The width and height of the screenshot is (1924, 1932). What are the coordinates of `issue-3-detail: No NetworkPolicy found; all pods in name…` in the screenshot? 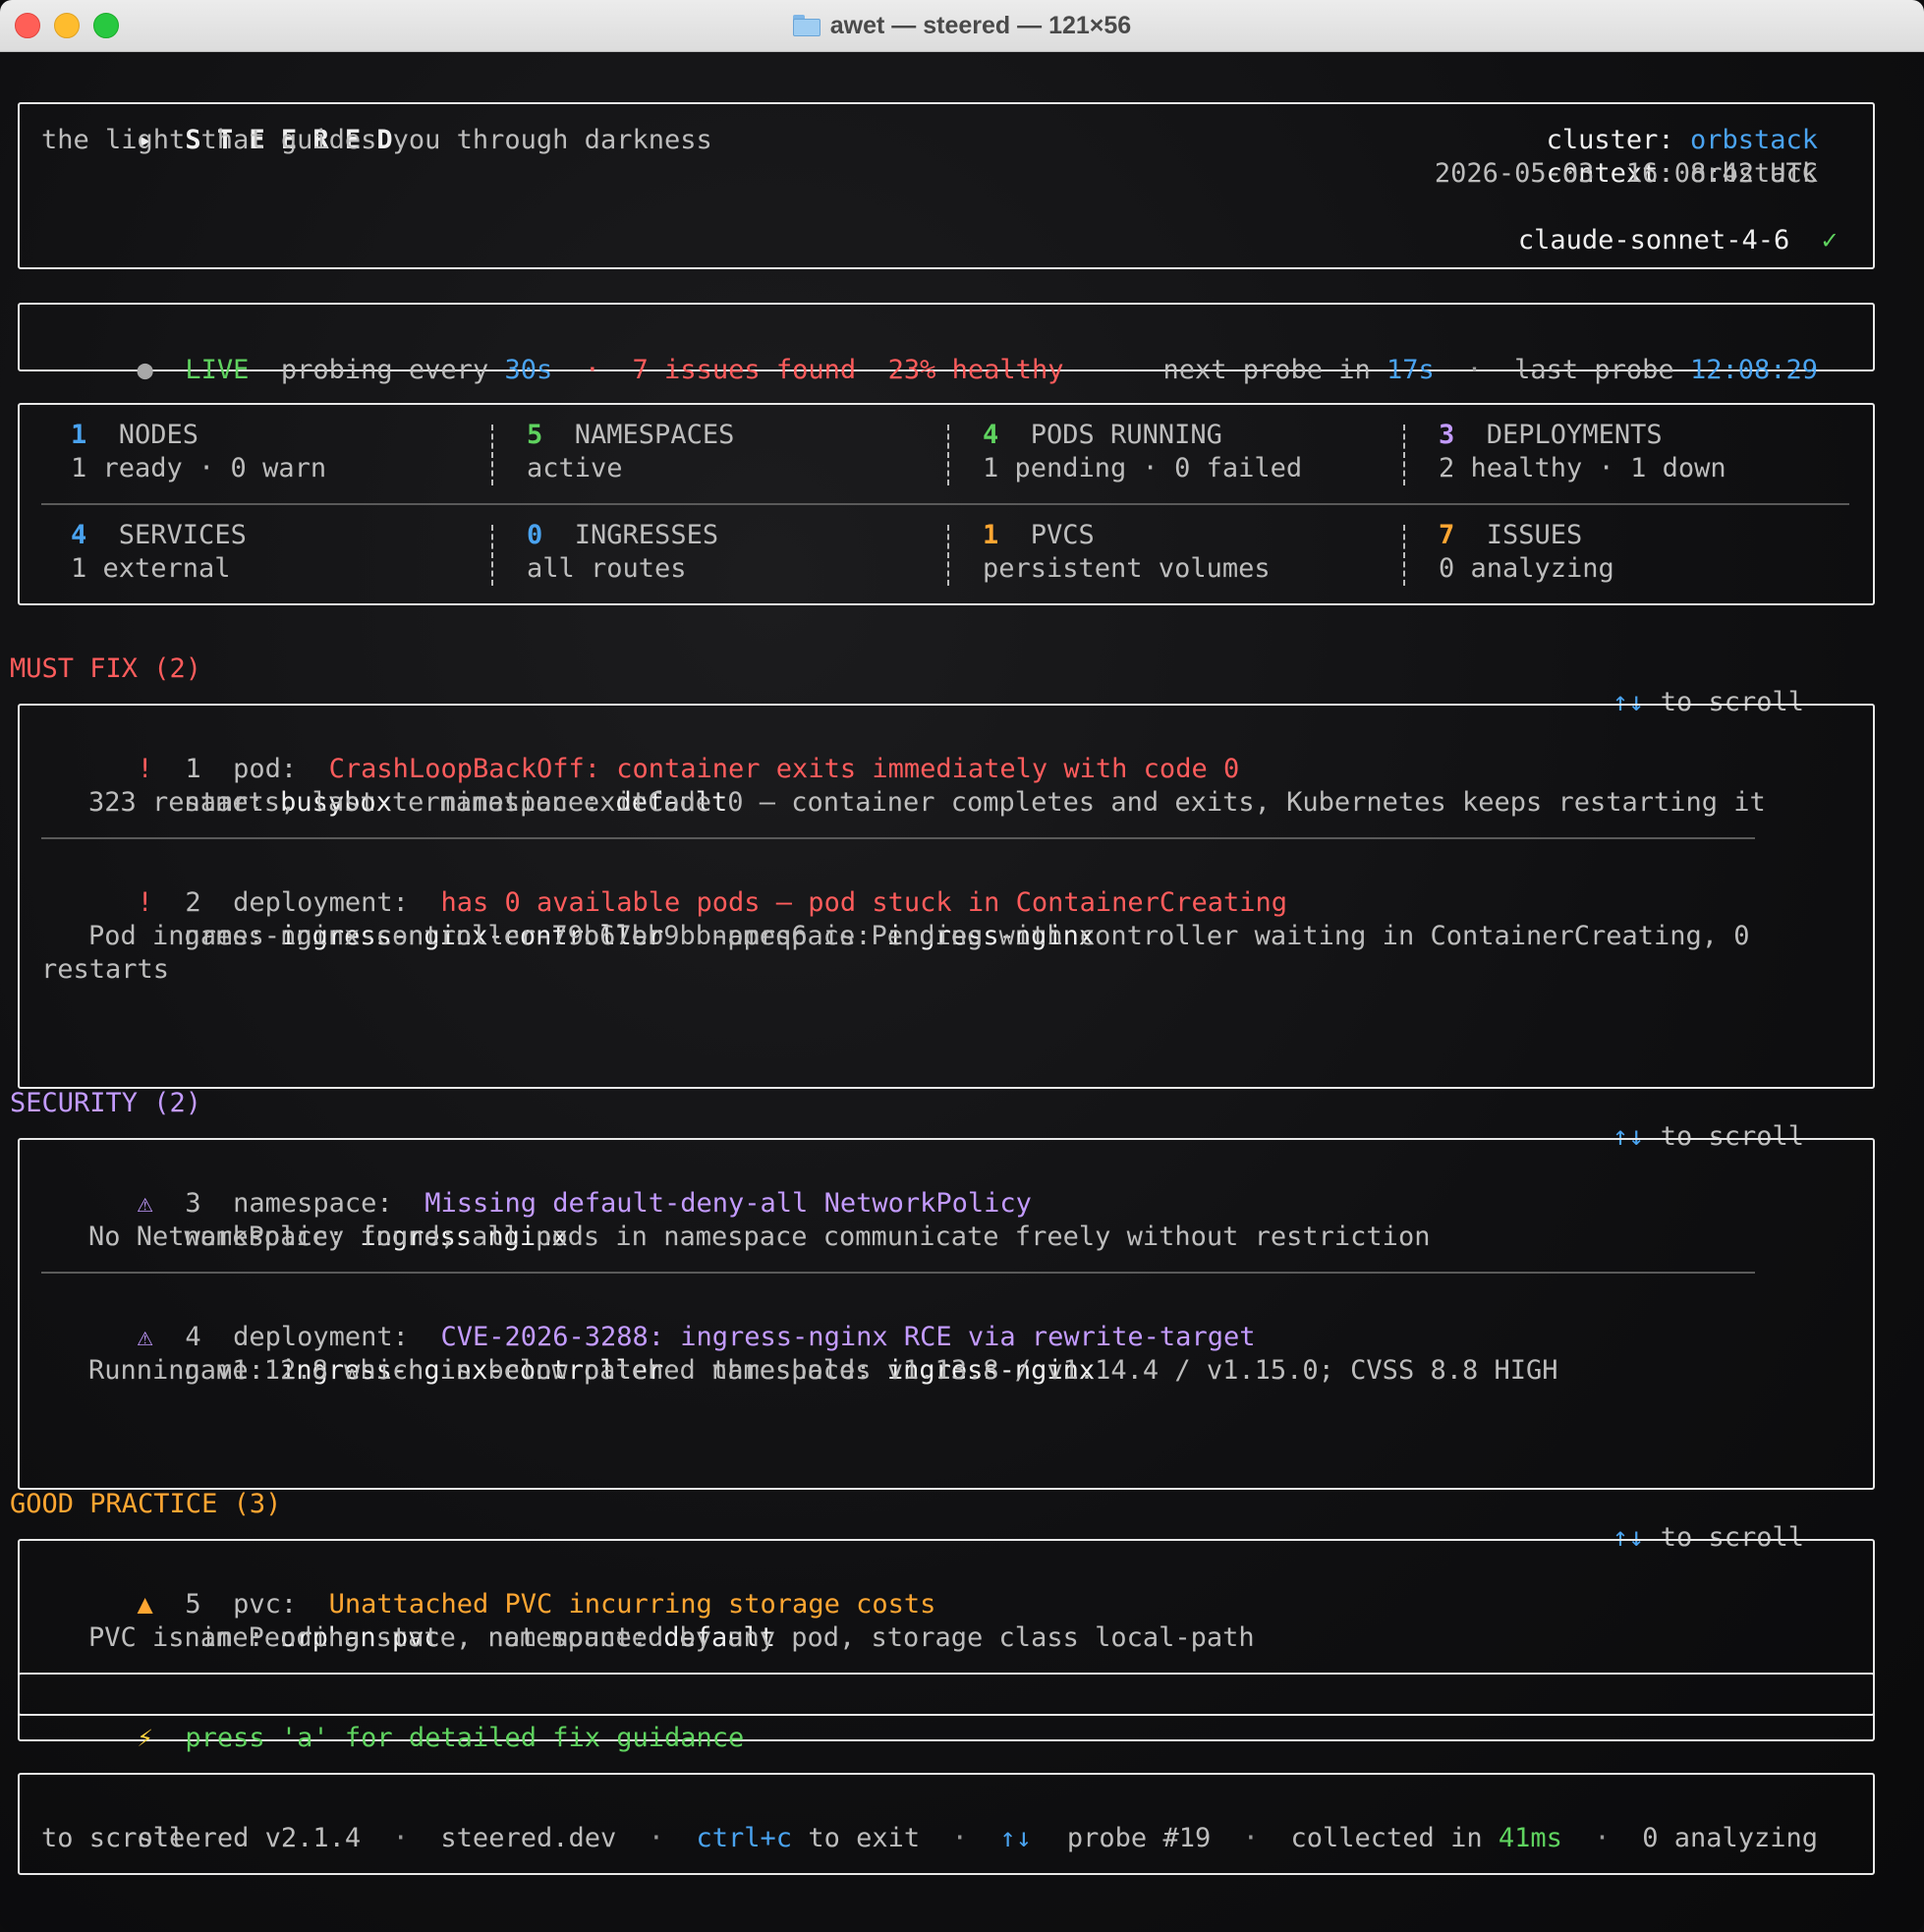 It's located at (759, 1237).